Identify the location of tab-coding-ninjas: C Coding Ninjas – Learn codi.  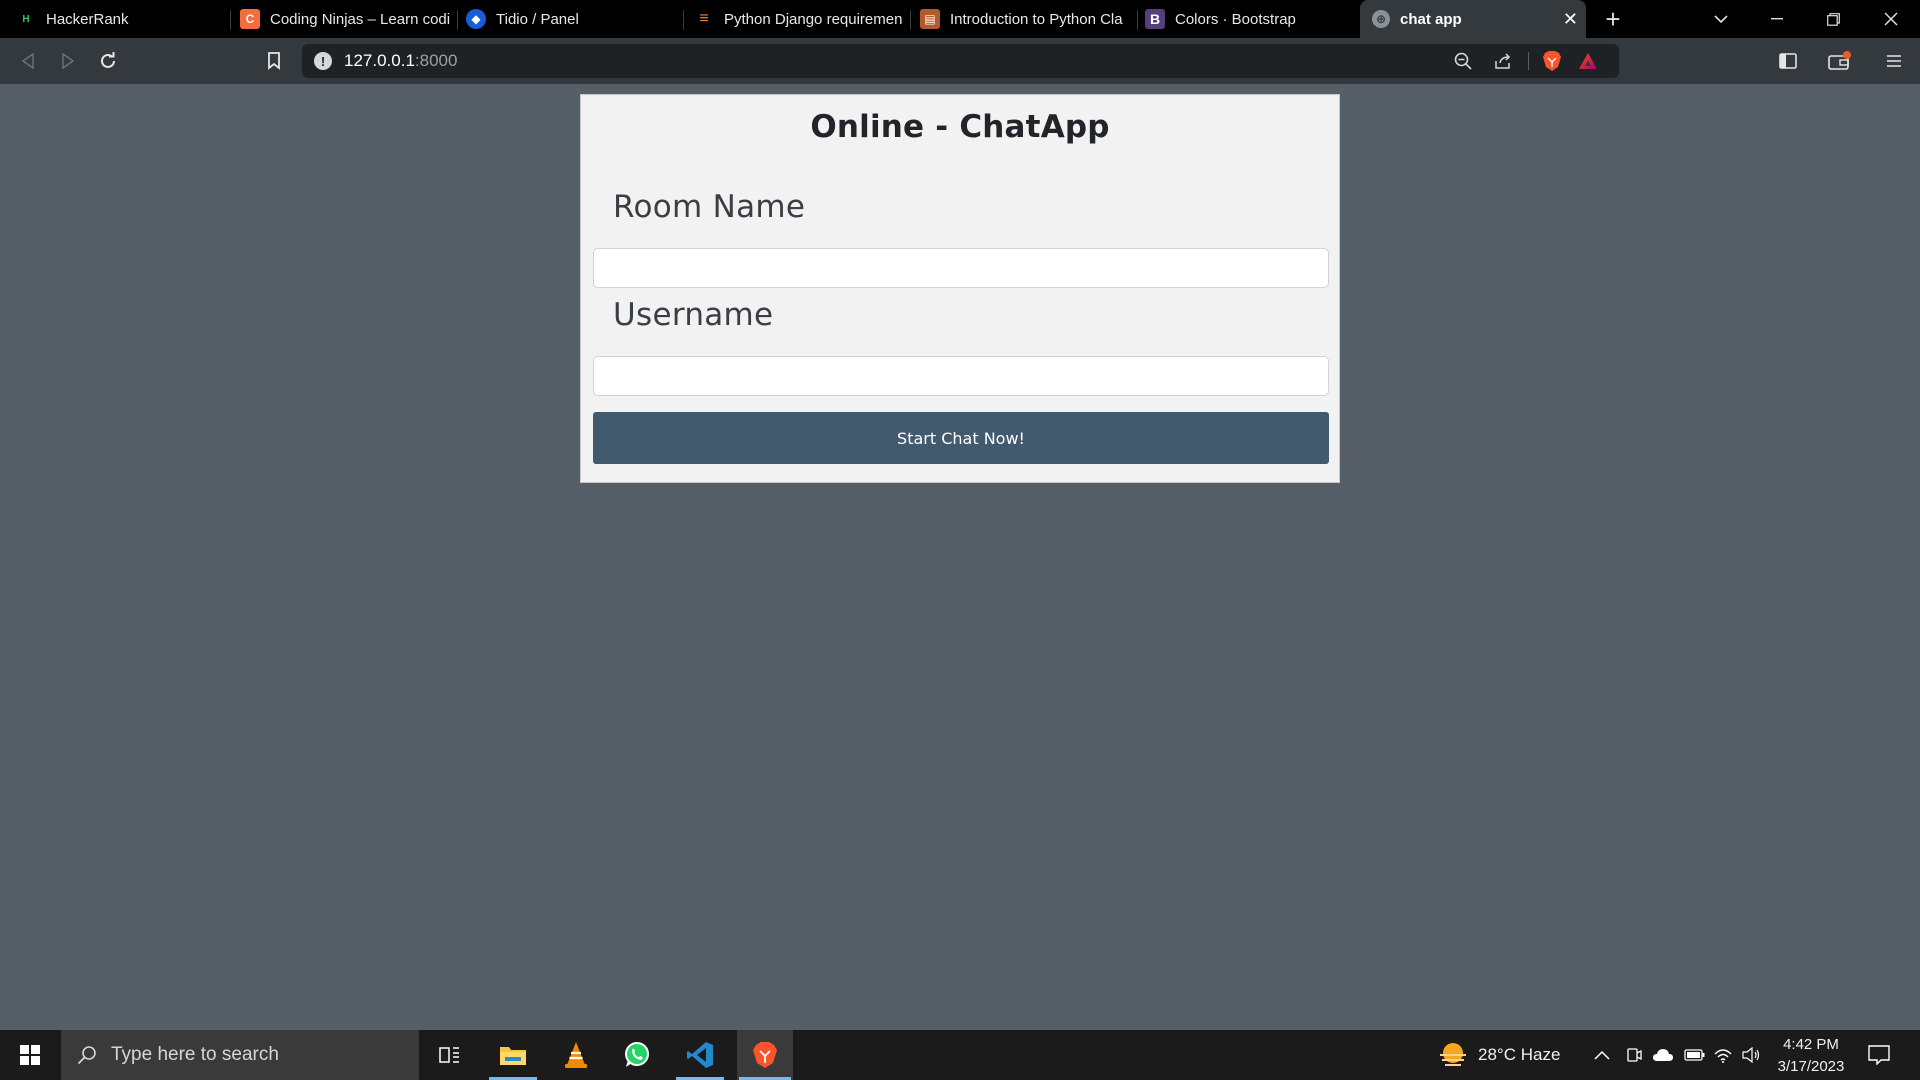
(346, 19).